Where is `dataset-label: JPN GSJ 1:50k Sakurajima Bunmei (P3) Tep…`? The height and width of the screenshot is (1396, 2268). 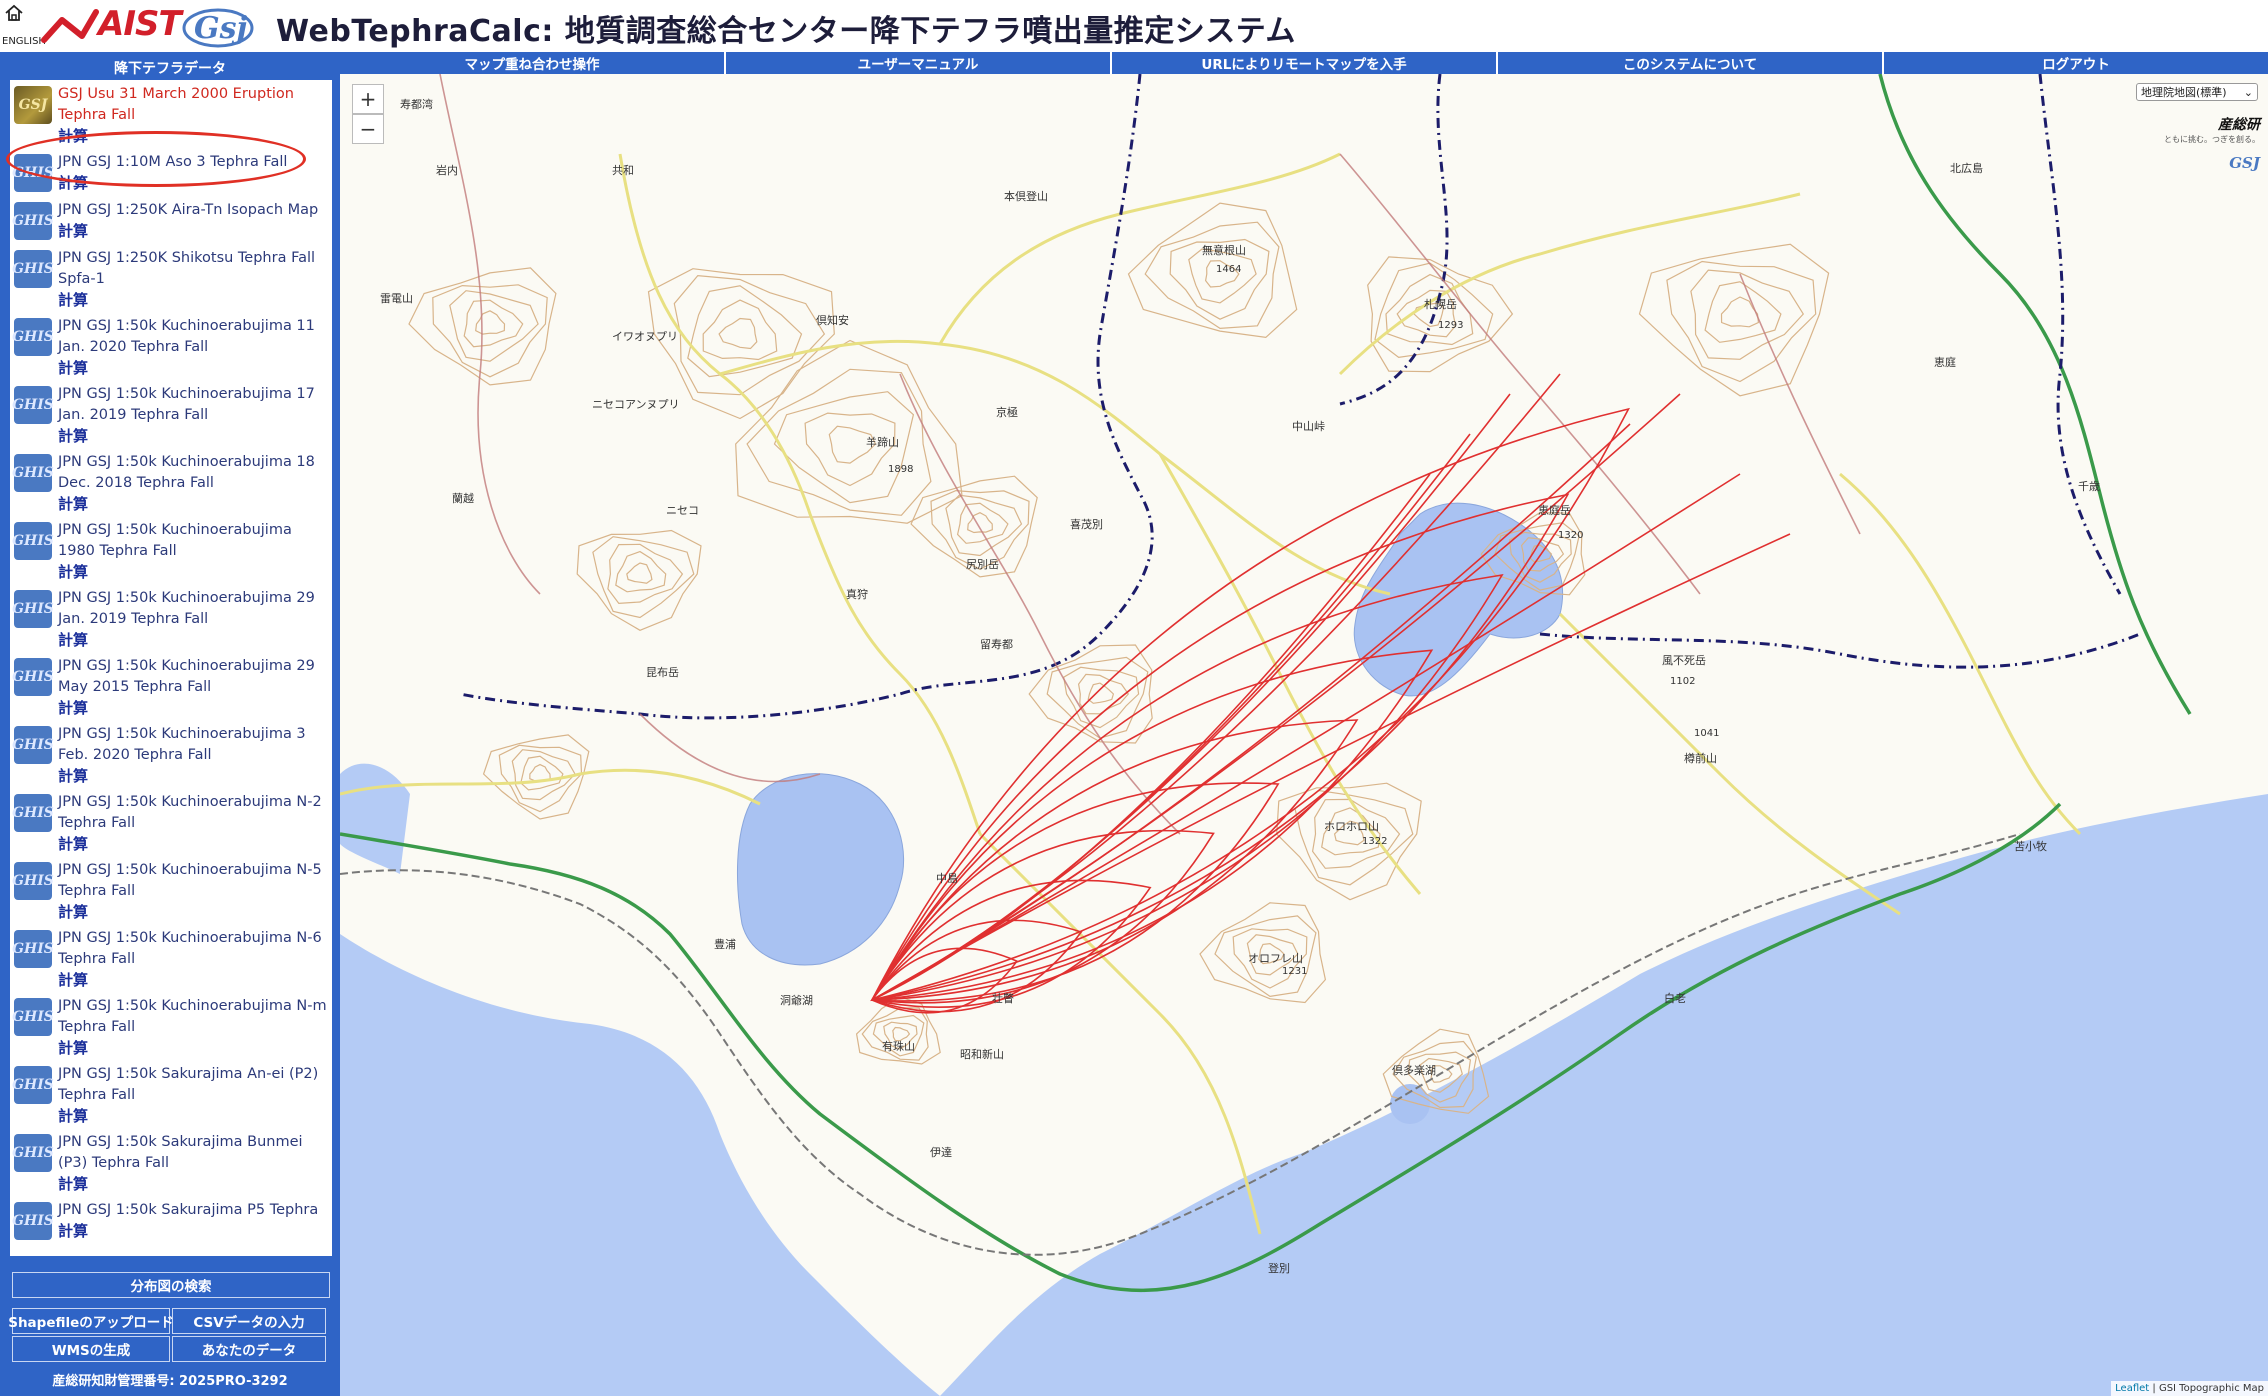
dataset-label: JPN GSJ 1:50k Sakurajima Bunmei (P3) Tep… is located at coordinates (193, 1153).